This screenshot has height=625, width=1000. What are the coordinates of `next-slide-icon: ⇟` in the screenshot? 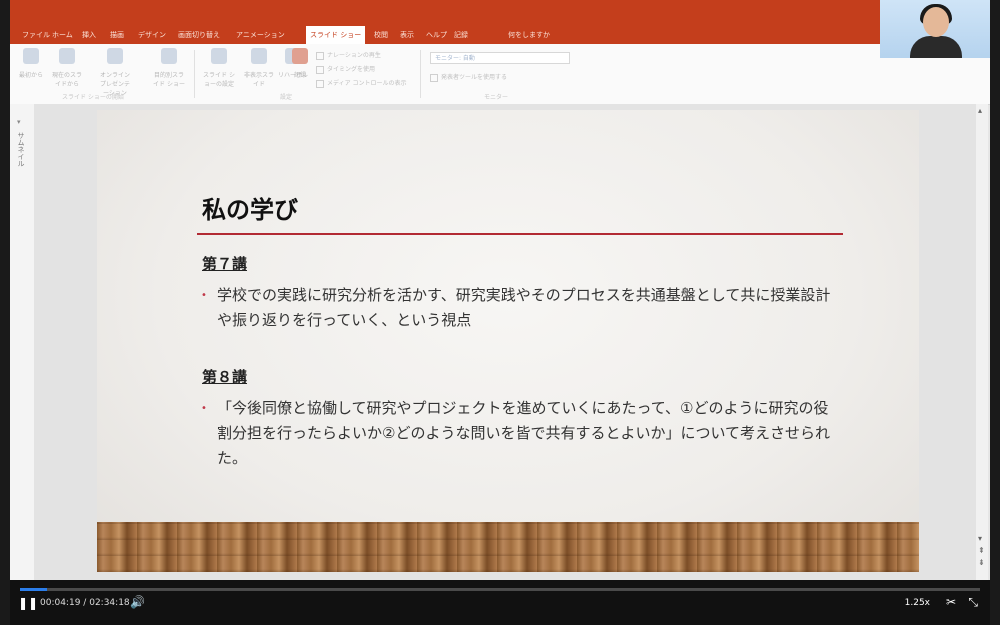 It's located at (981, 562).